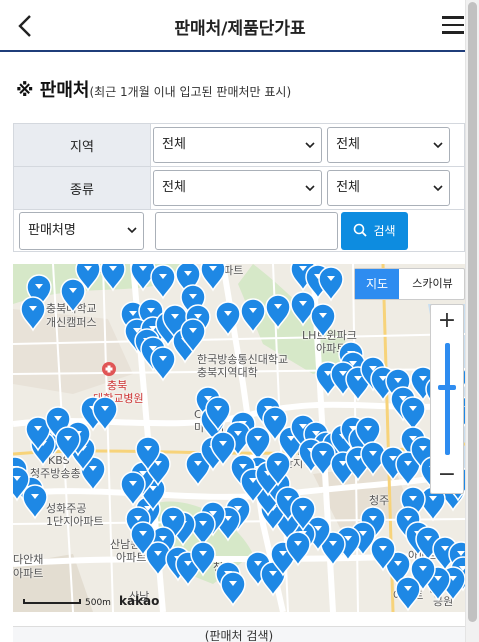 The image size is (479, 642). Describe the element at coordinates (82, 145) in the screenshot. I see `region-label: 지역` at that location.